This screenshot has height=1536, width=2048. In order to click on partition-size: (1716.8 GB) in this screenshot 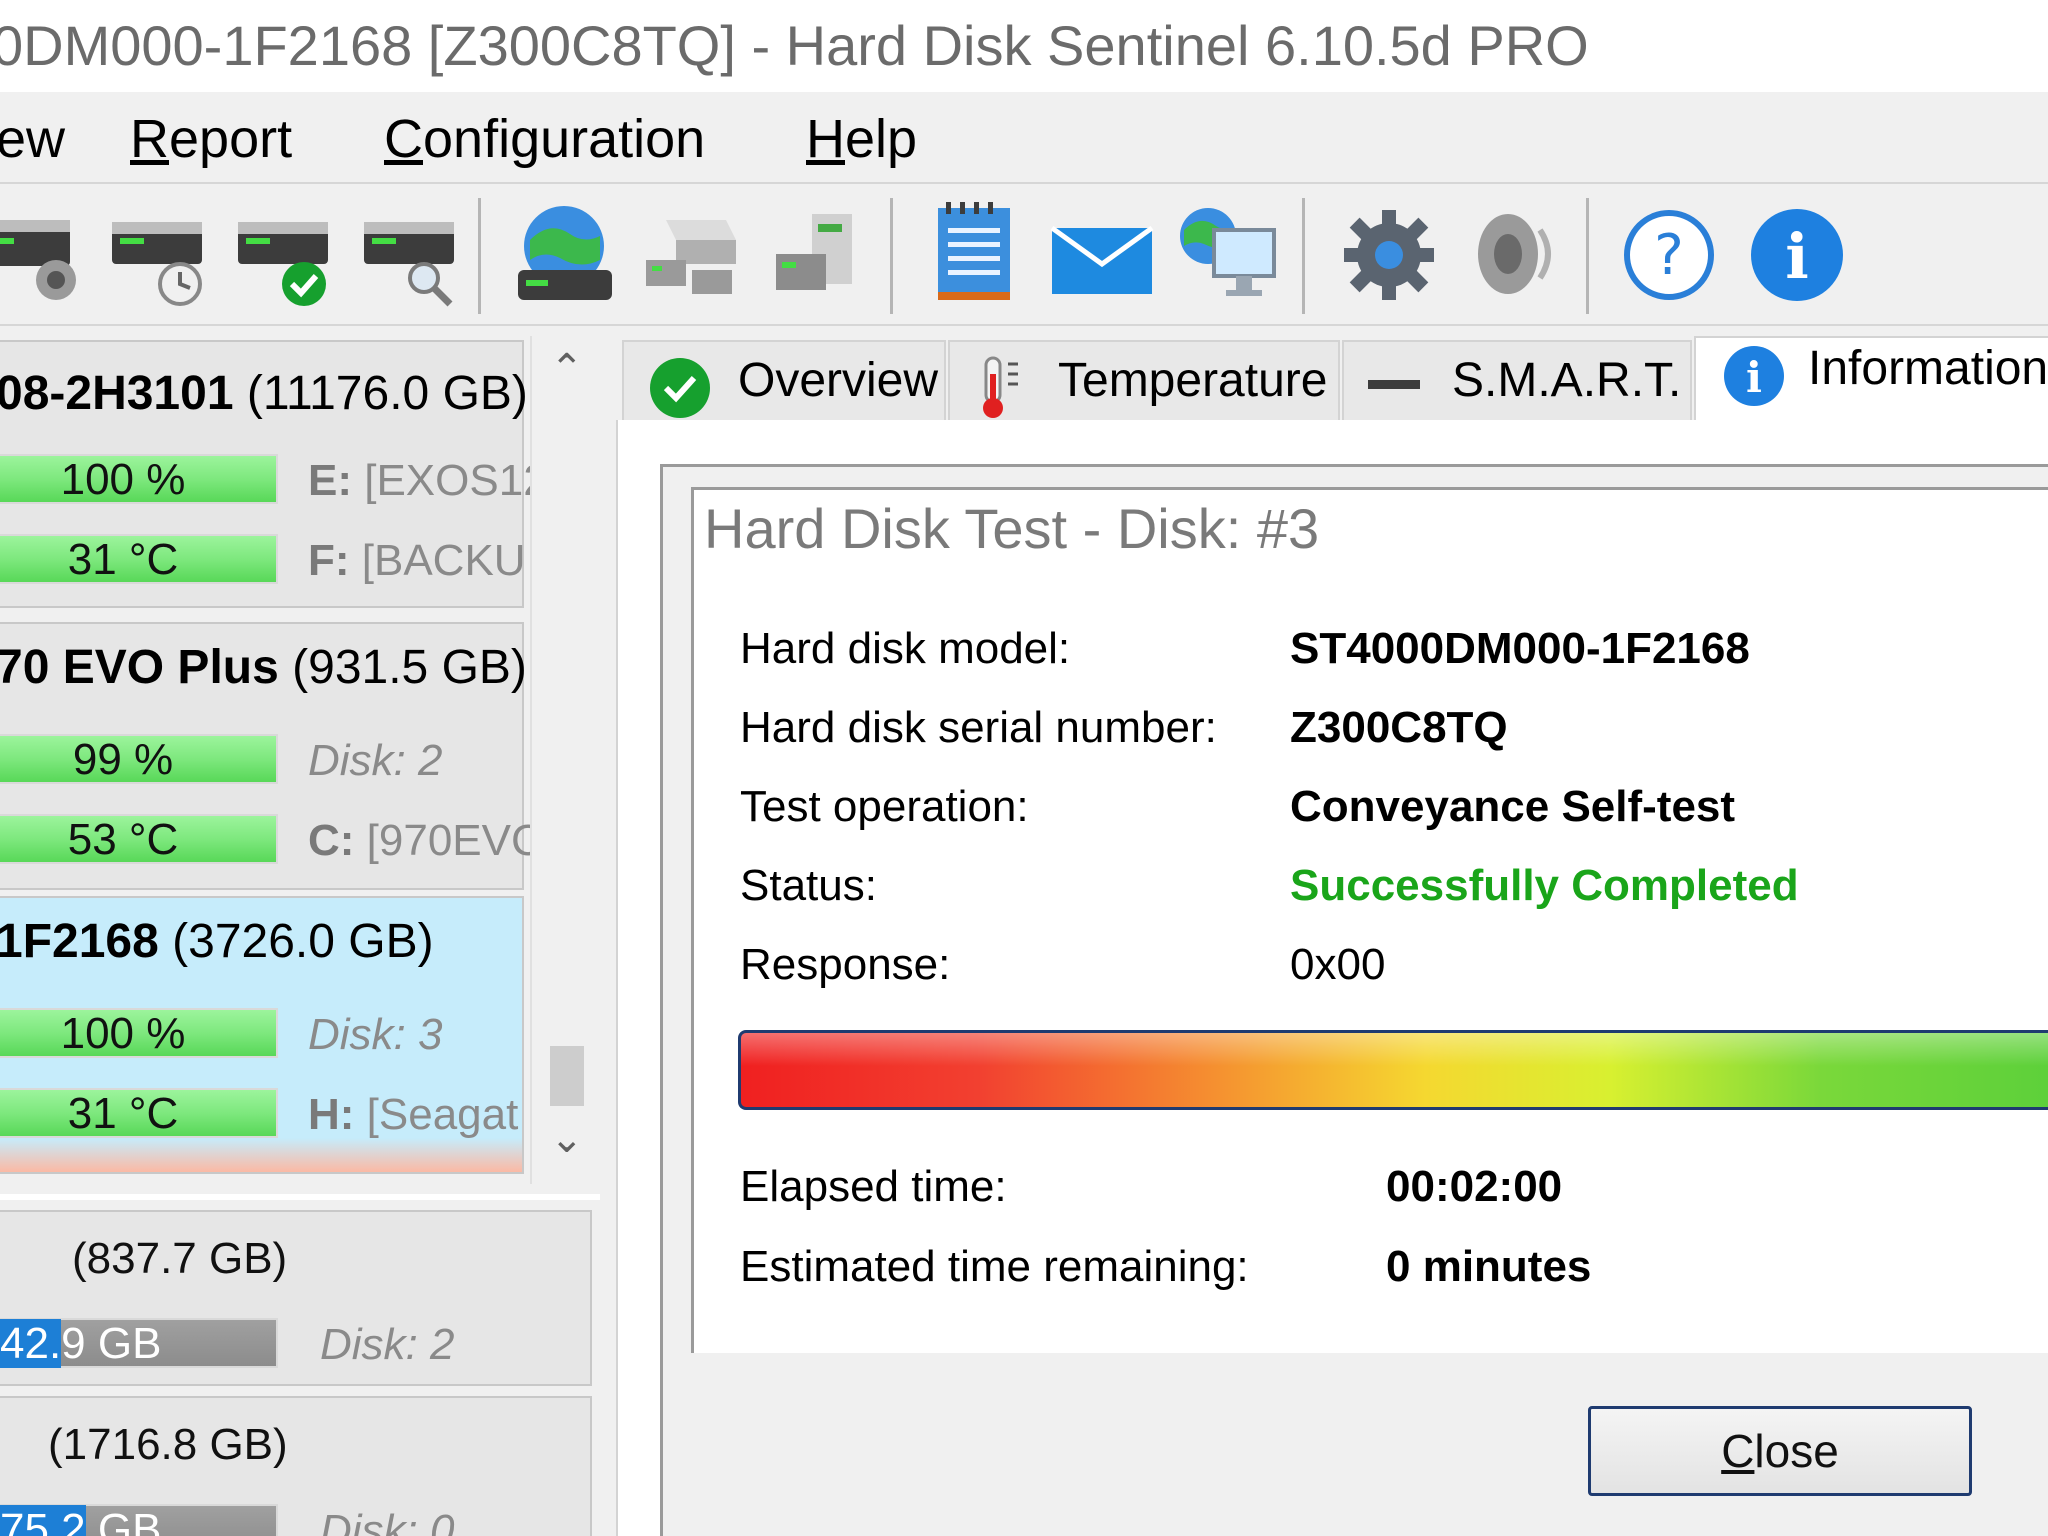, I will do `click(168, 1444)`.